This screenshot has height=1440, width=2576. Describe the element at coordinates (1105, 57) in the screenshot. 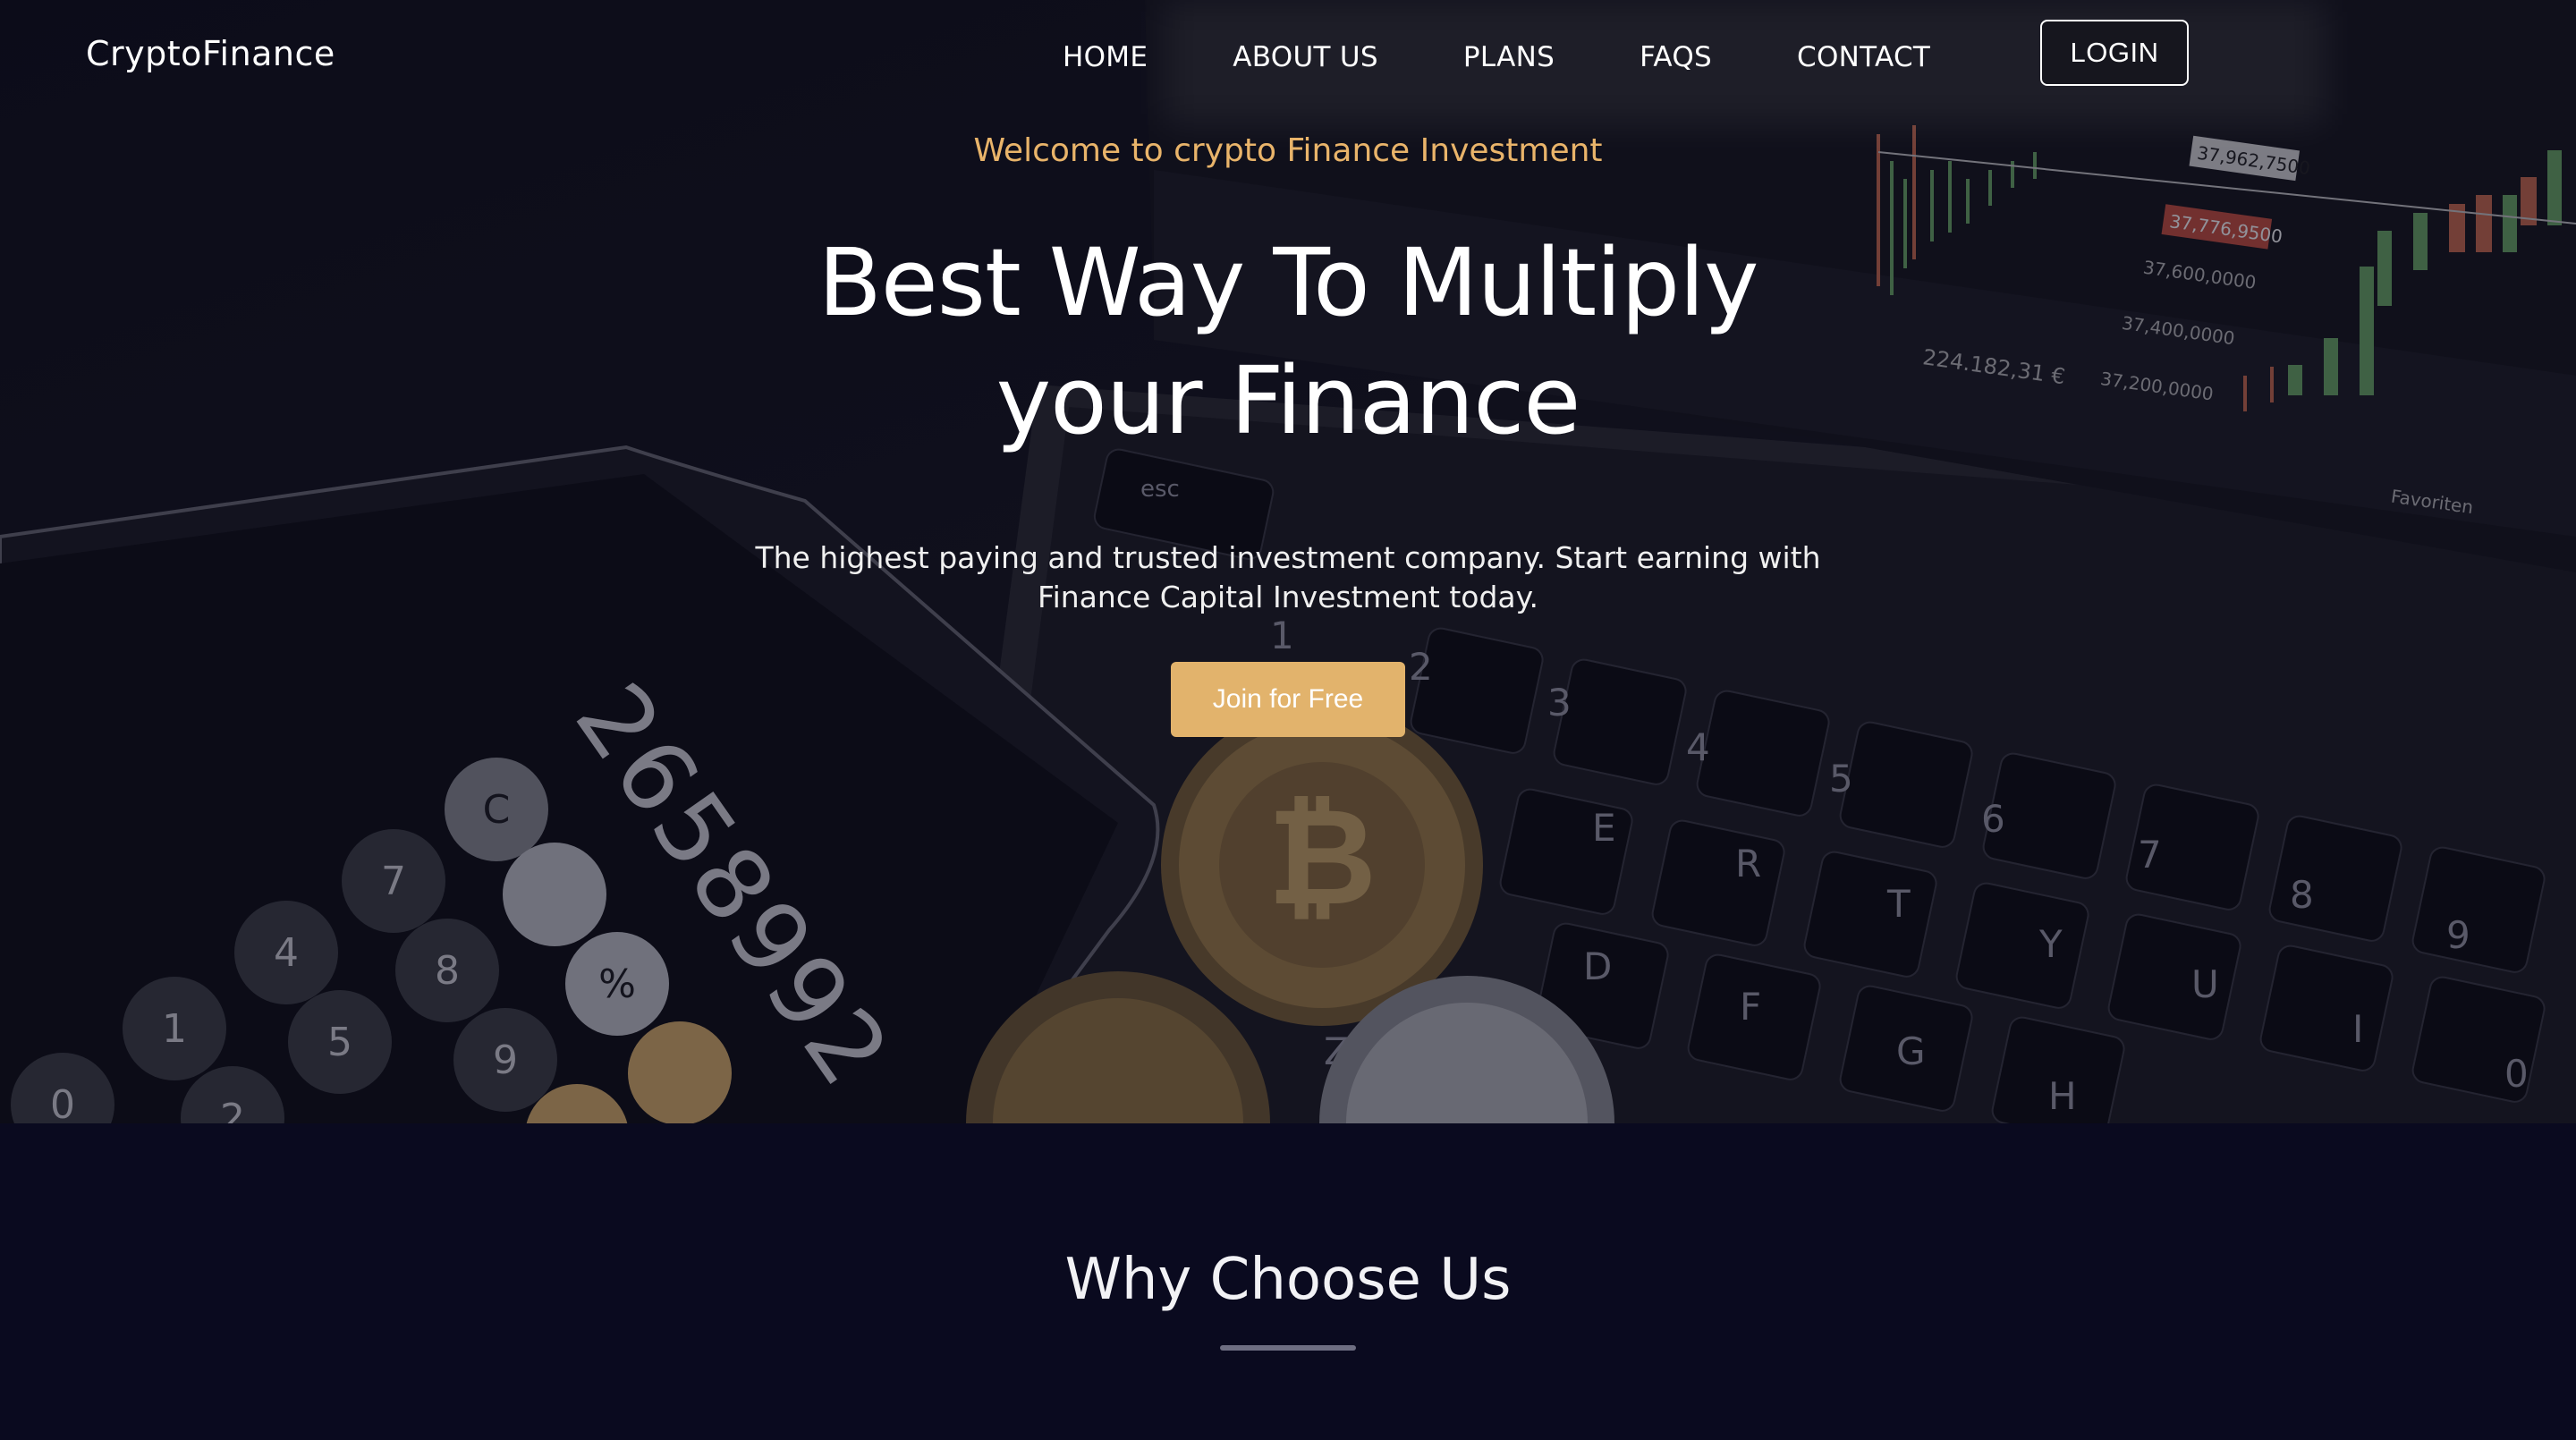

I see `nav-link-home: HOME` at that location.